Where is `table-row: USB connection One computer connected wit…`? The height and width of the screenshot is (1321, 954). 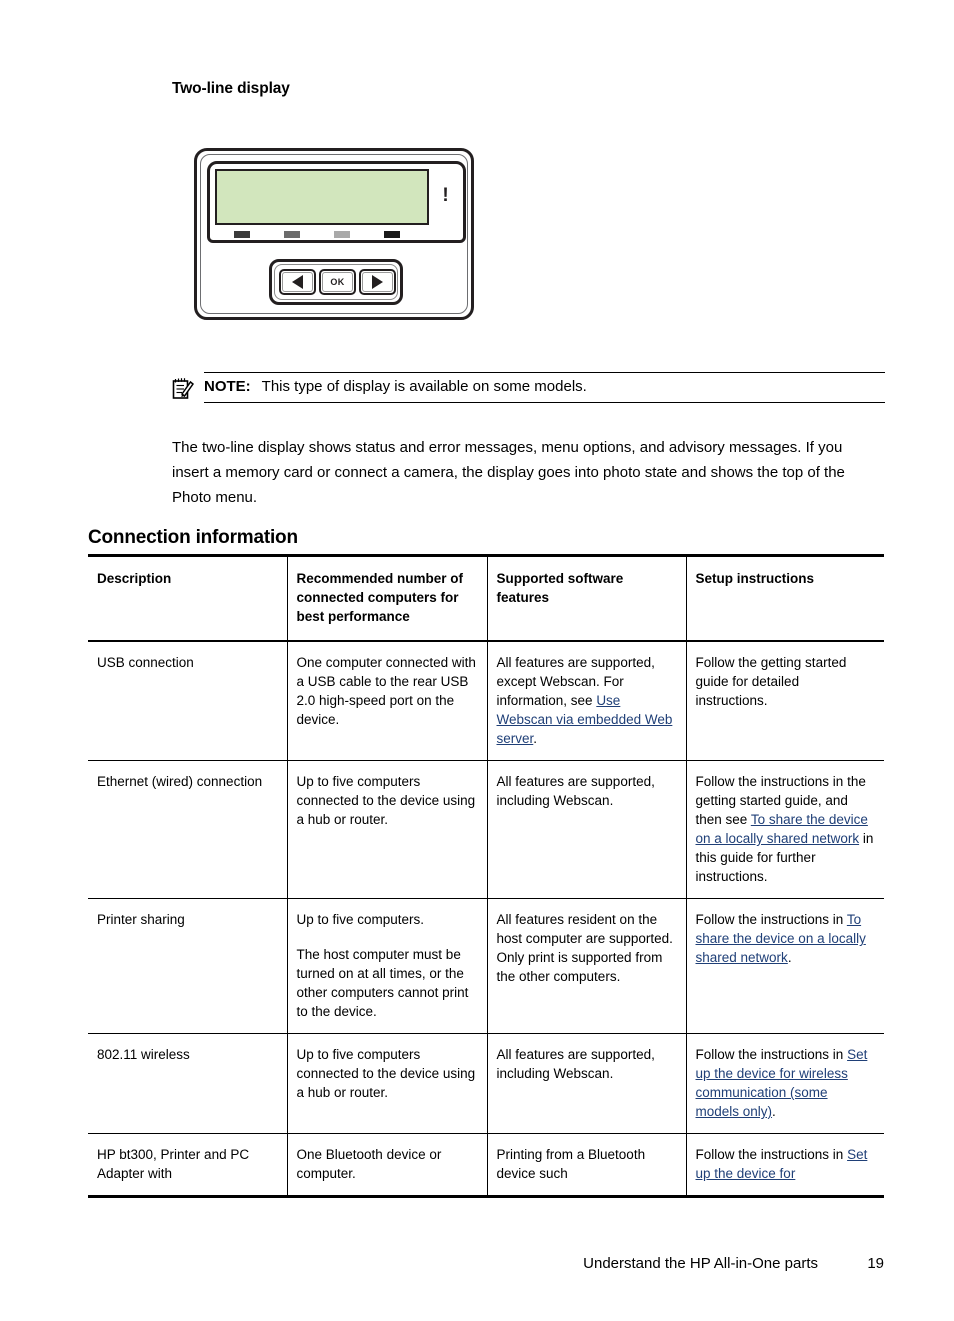 table-row: USB connection One computer connected wit… is located at coordinates (486, 701).